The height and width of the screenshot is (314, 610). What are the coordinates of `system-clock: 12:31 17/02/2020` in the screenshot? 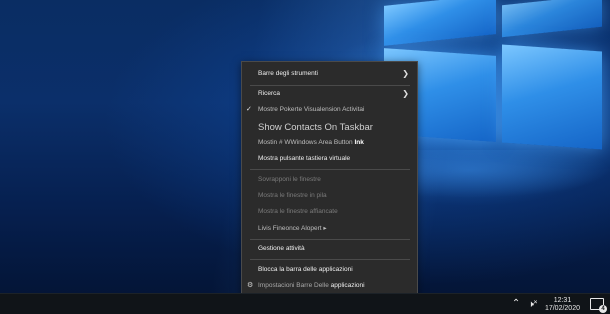 It's located at (562, 305).